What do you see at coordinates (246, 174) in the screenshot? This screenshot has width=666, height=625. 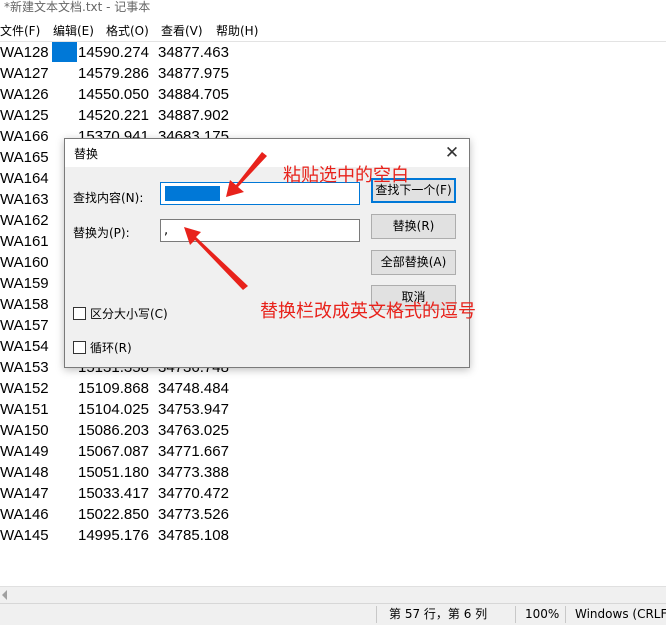 I see `arrow-to-find-icon` at bounding box center [246, 174].